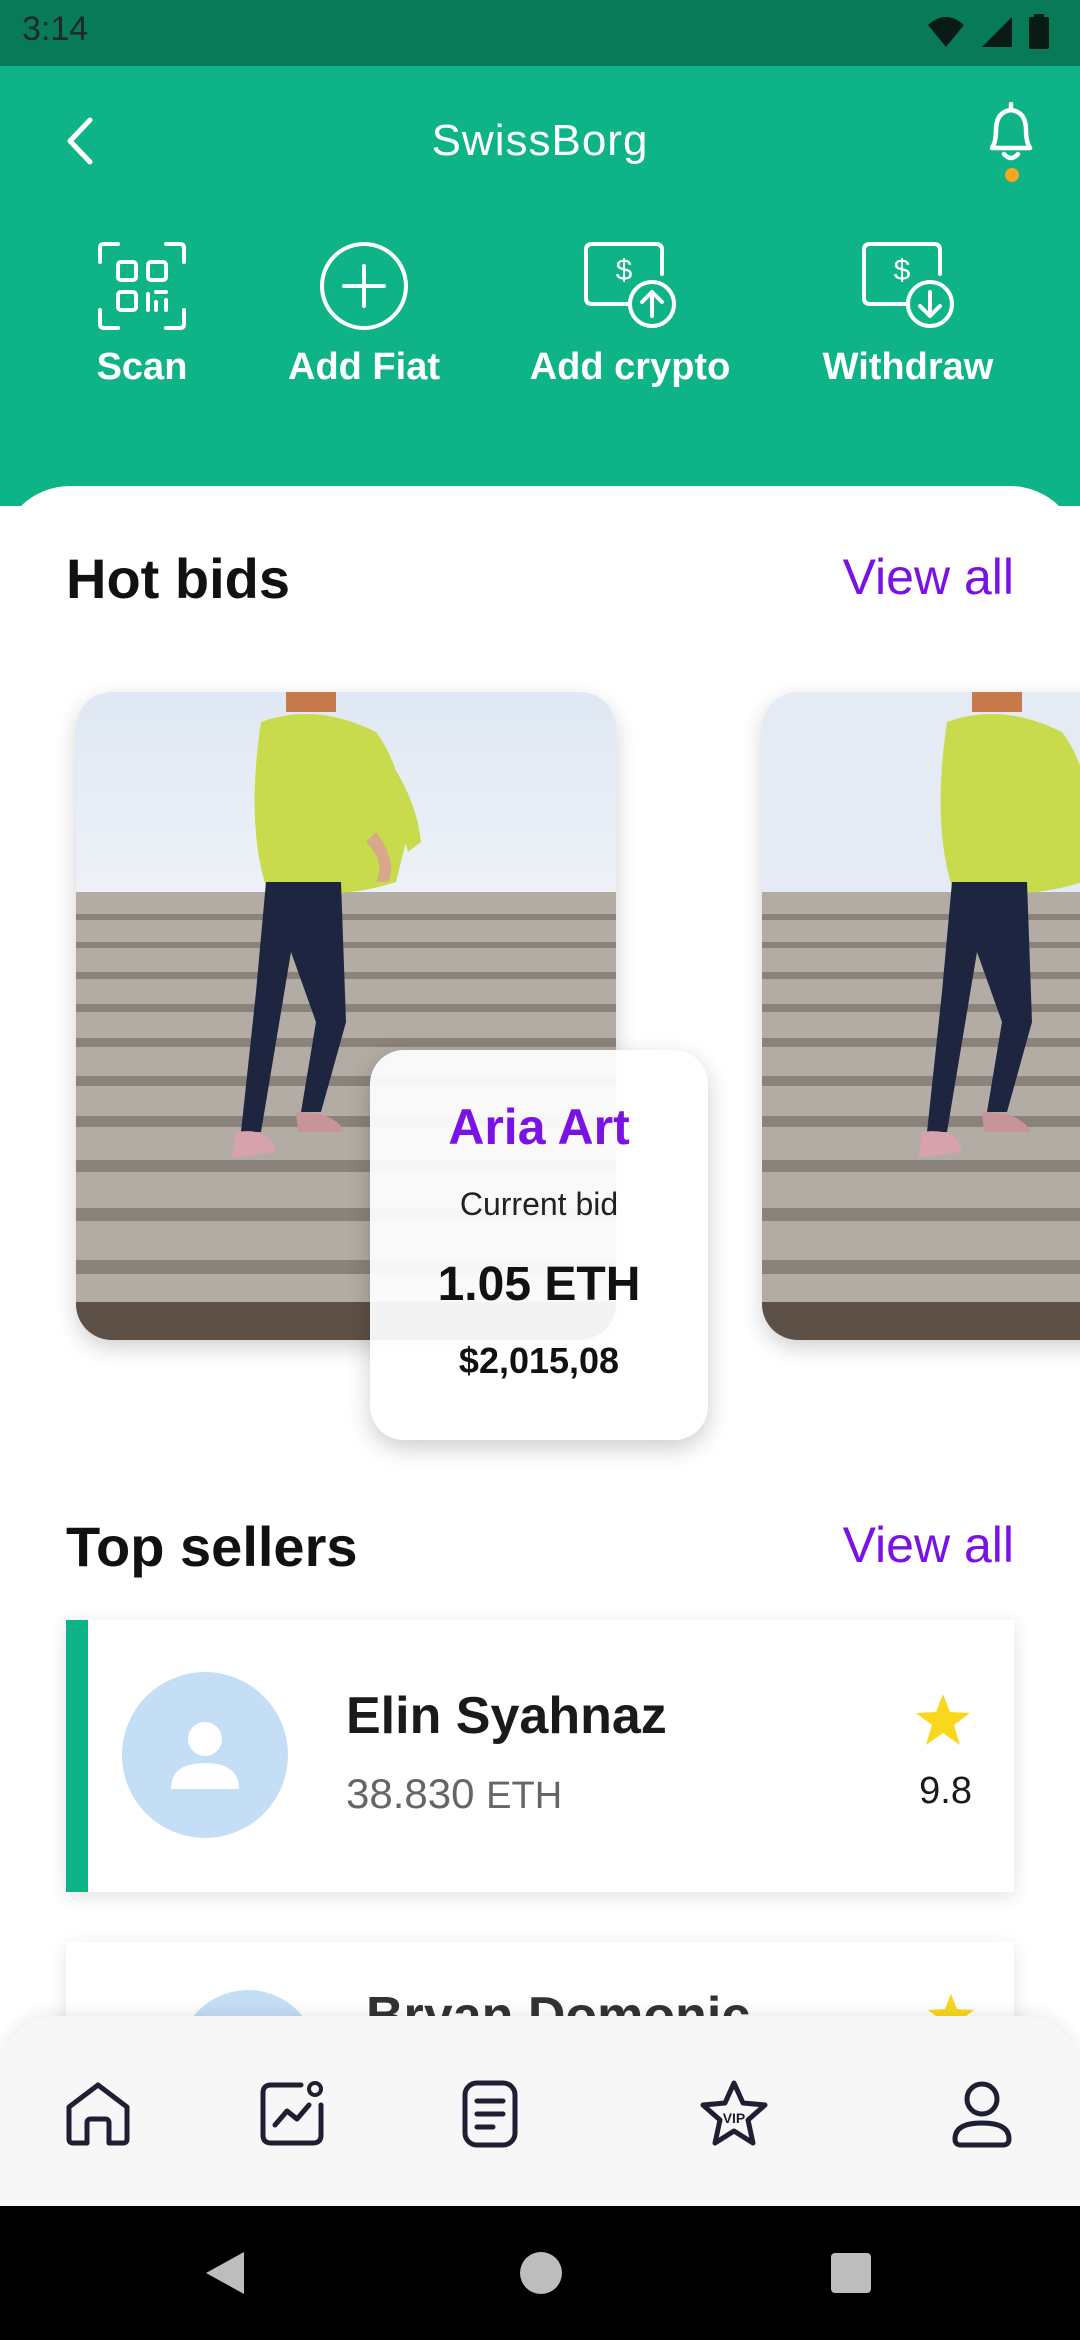  What do you see at coordinates (540, 1979) in the screenshot?
I see `seller-card: Bryan Domonic` at bounding box center [540, 1979].